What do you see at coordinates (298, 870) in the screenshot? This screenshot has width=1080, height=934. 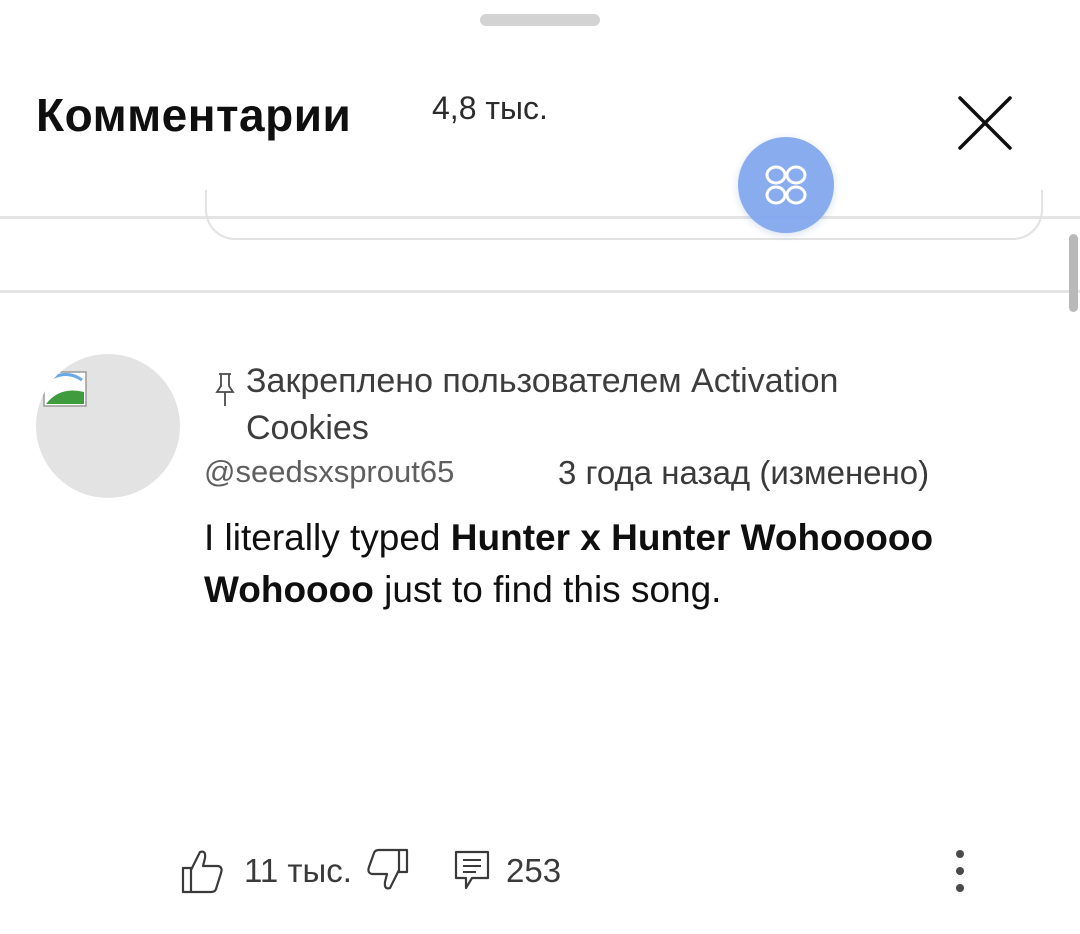 I see `like-count: 11 тыс.` at bounding box center [298, 870].